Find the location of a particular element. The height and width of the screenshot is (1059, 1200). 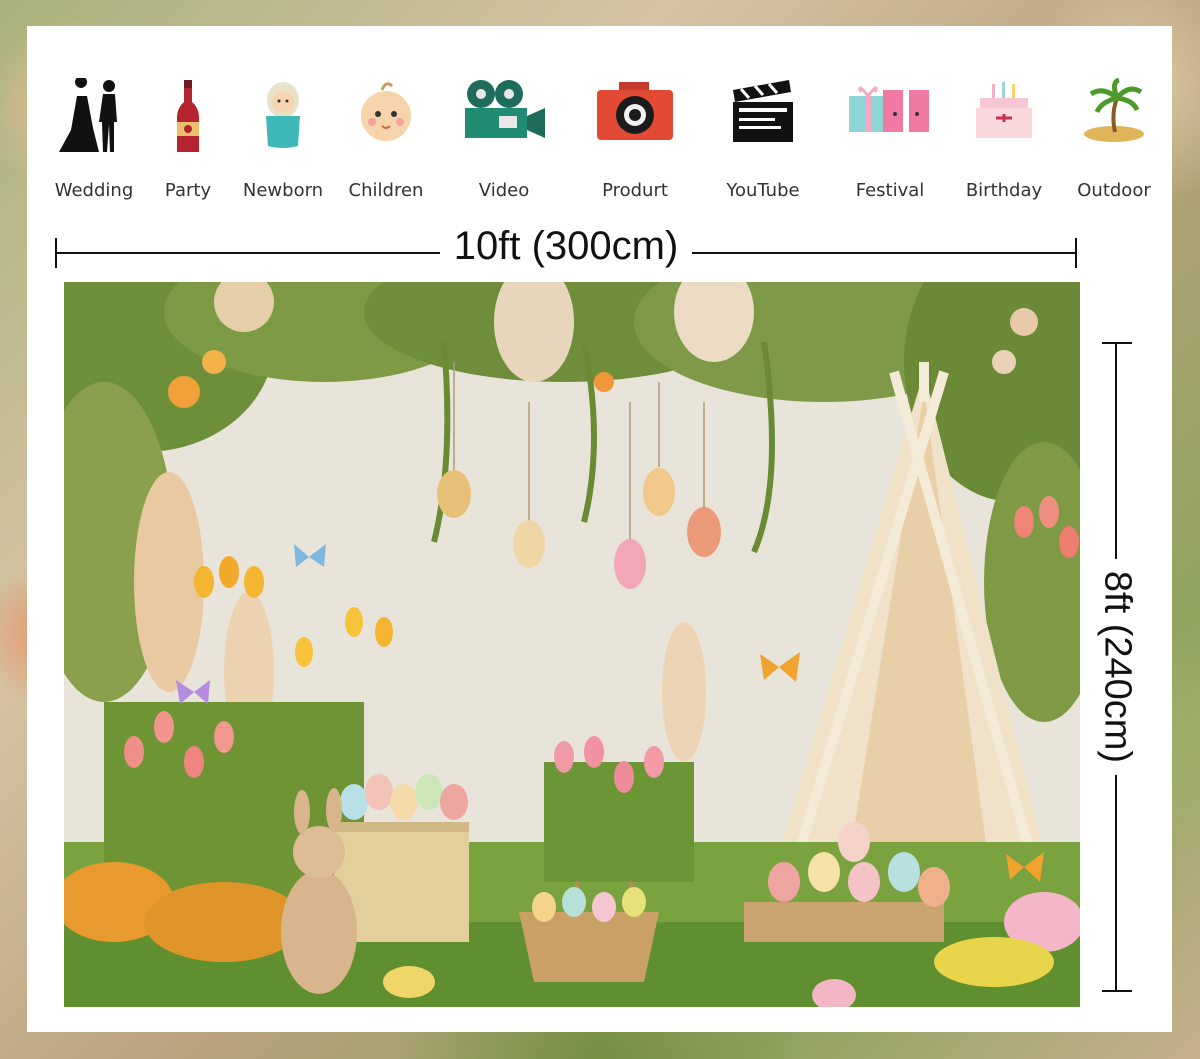

camera-icon is located at coordinates (635, 111).